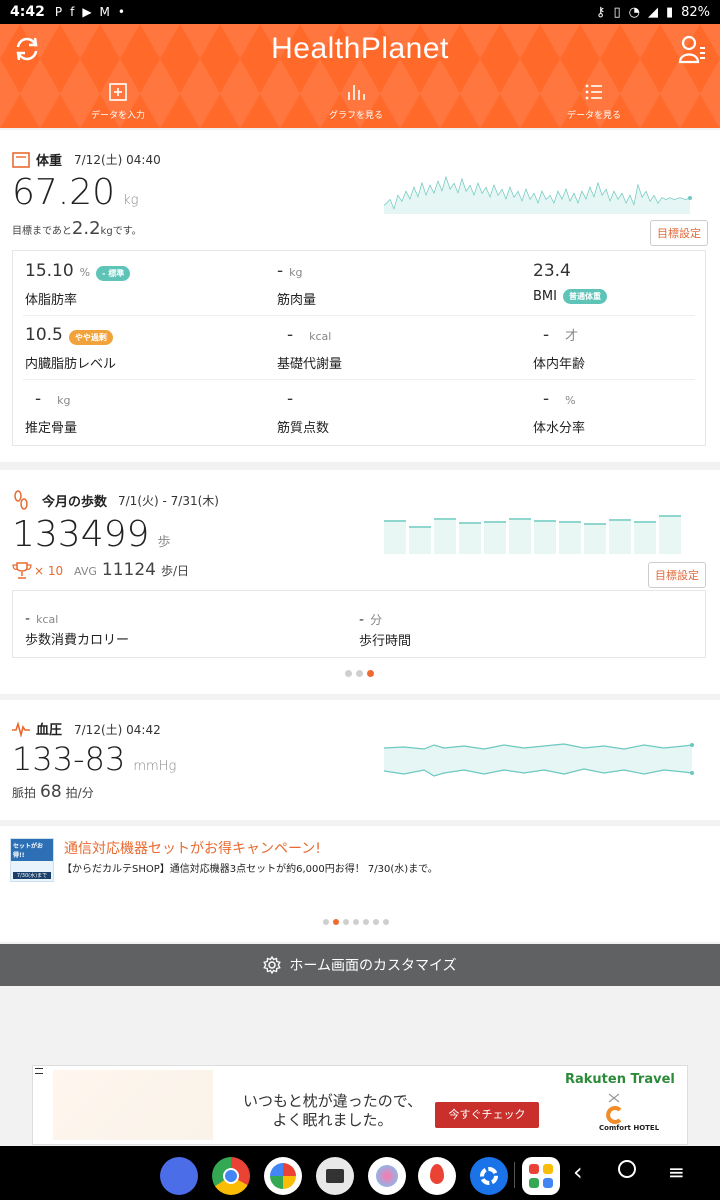 Image resolution: width=720 pixels, height=1200 pixels. What do you see at coordinates (44, 335) in the screenshot?
I see `metric-value: 10.5` at bounding box center [44, 335].